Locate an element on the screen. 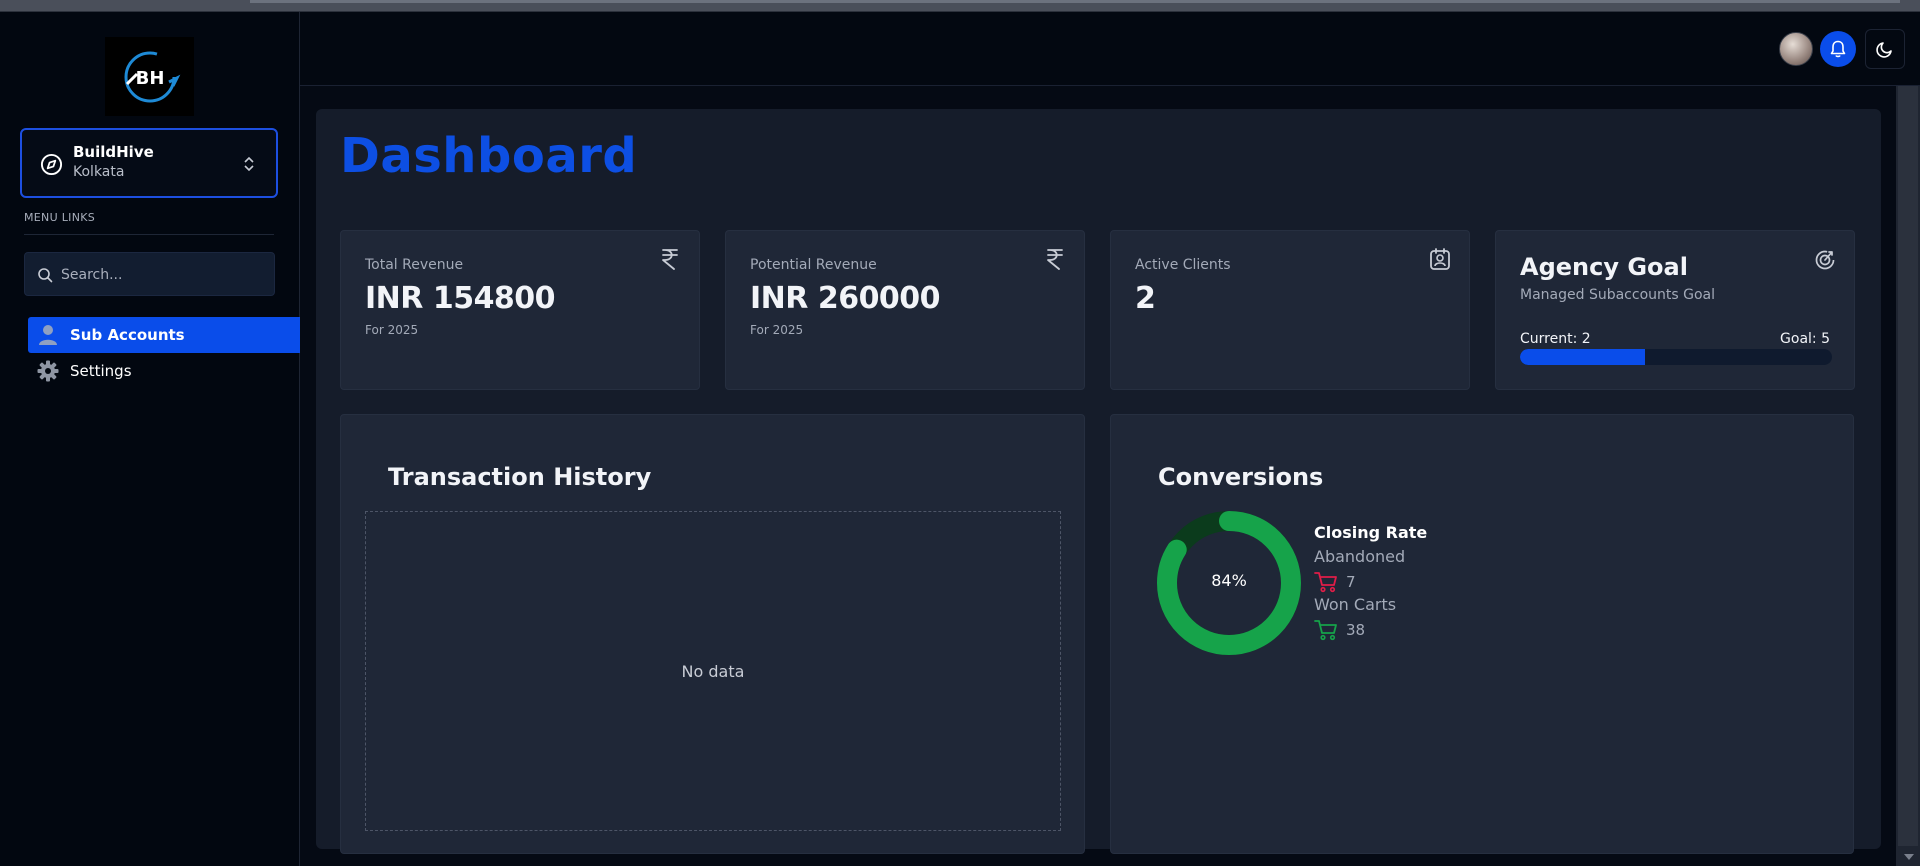 The height and width of the screenshot is (866, 1920). scrollbar-thumb is located at coordinates (1908, 466).